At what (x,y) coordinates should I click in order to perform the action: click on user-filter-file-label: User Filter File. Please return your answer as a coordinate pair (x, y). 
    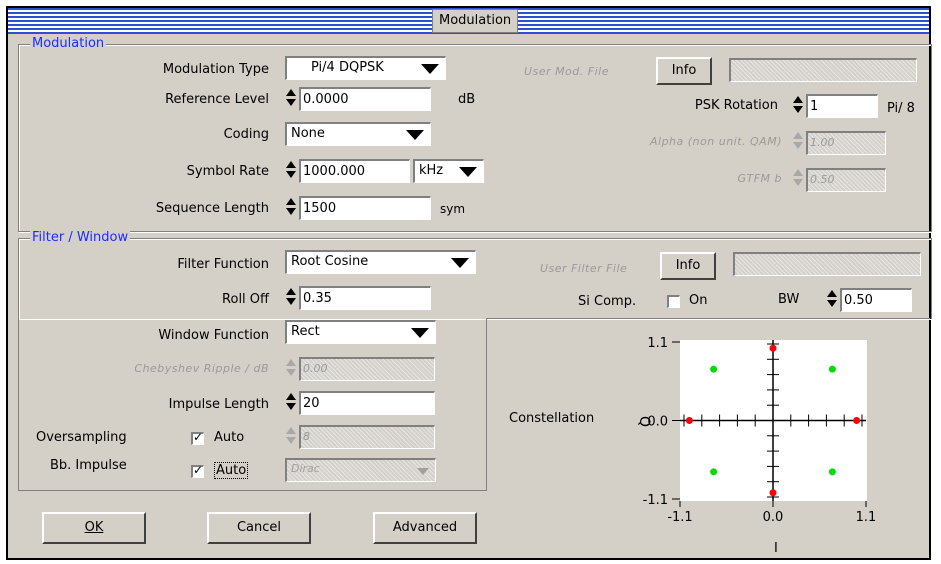
    Looking at the image, I should click on (584, 268).